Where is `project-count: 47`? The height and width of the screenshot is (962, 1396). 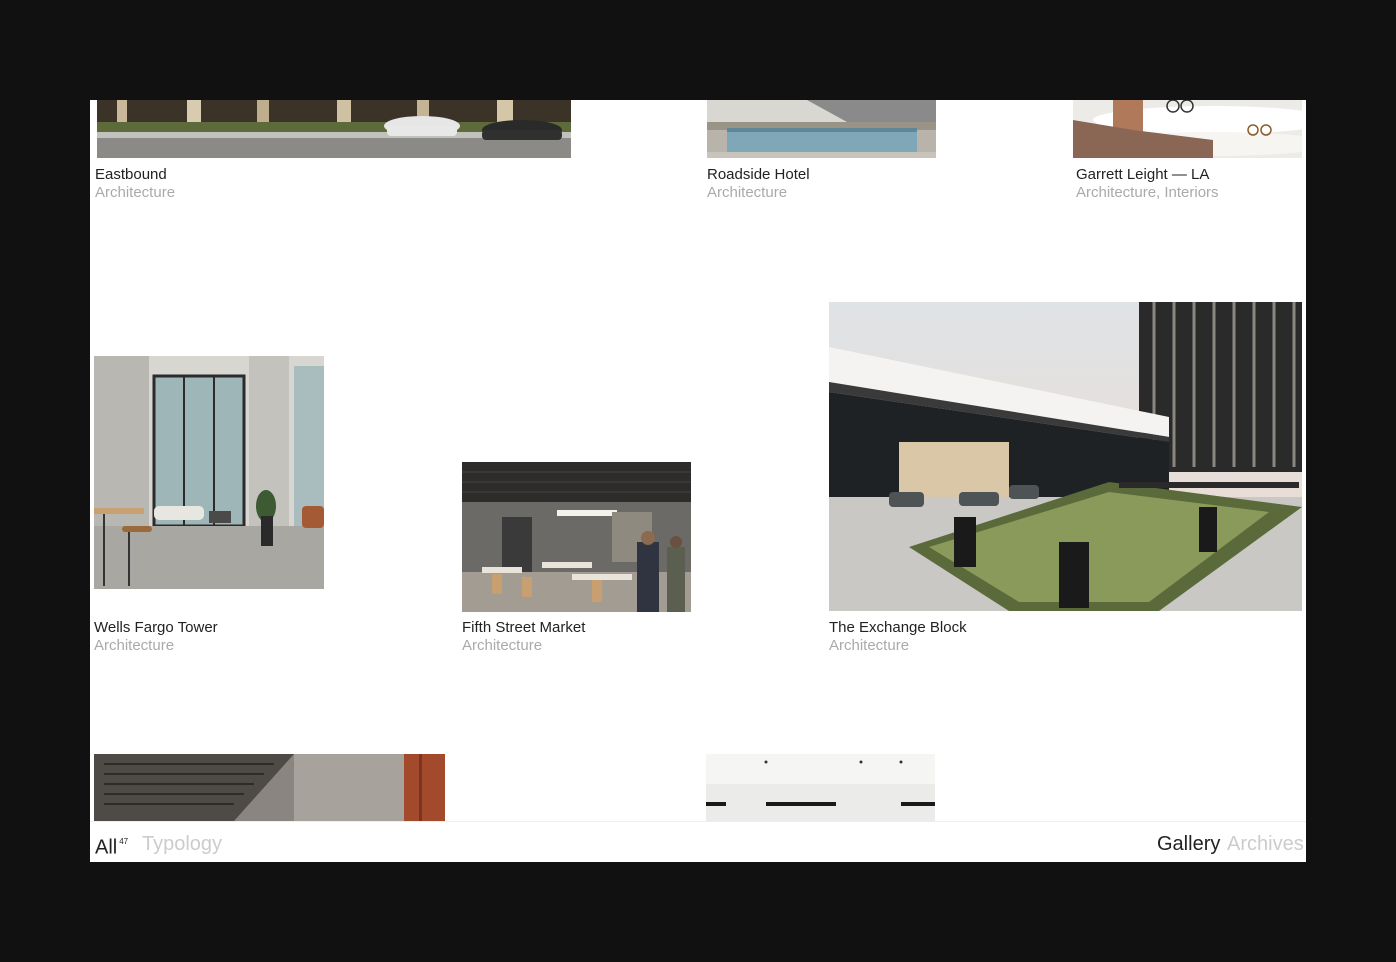 project-count: 47 is located at coordinates (124, 841).